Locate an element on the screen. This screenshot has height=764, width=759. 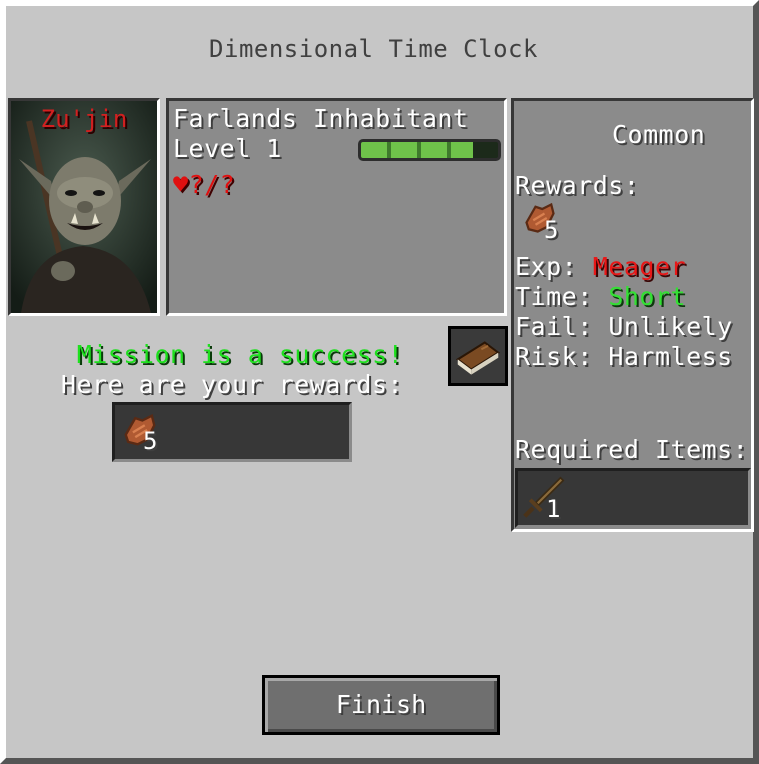
required-items-slot: 1 is located at coordinates (633, 498).